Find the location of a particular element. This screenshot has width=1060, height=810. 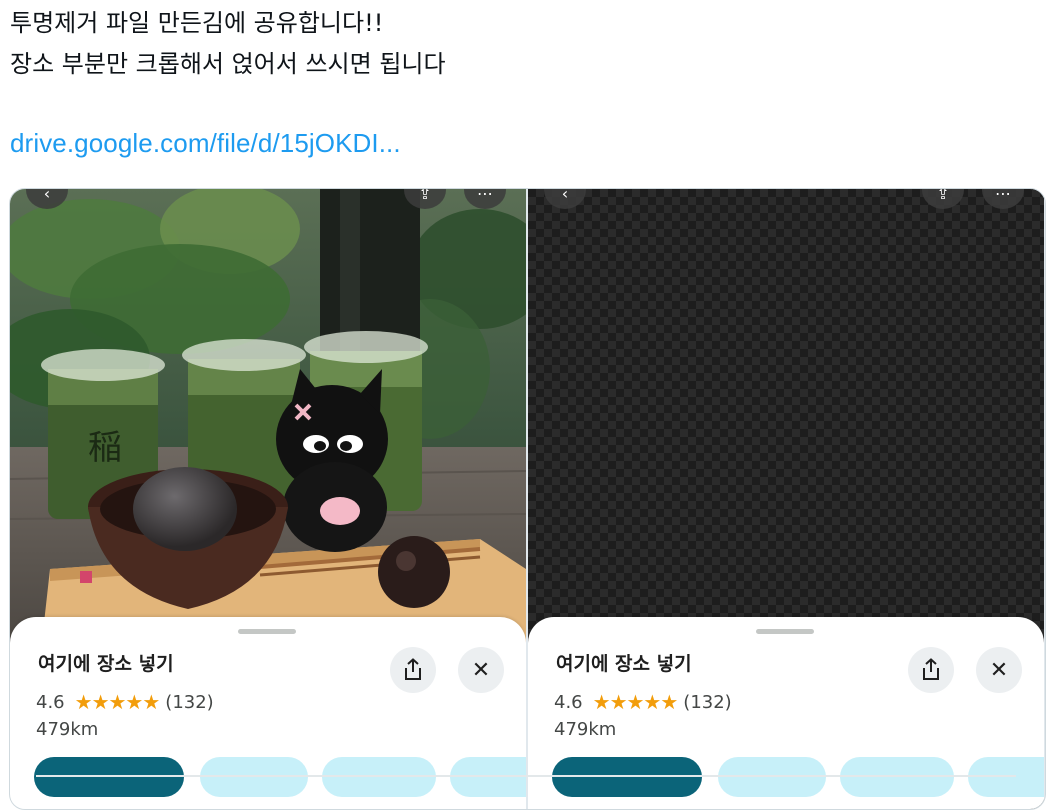

post-line-1: 투명제거 파일 만든김에 공유합니다!! is located at coordinates (197, 23).